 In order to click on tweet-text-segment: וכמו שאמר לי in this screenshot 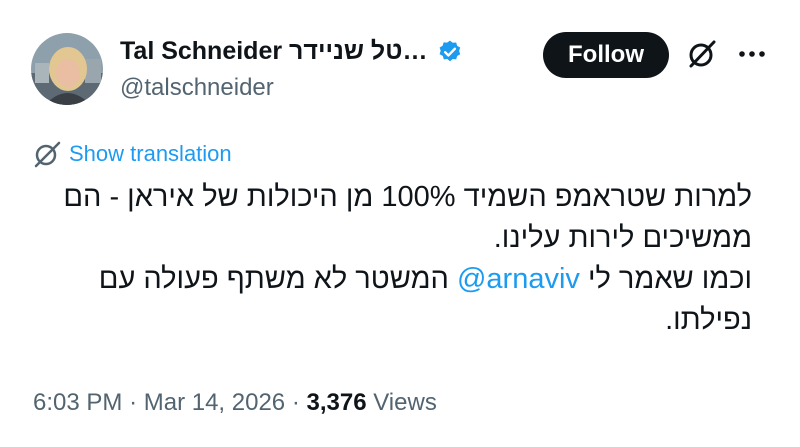, I will do `click(665, 279)`.